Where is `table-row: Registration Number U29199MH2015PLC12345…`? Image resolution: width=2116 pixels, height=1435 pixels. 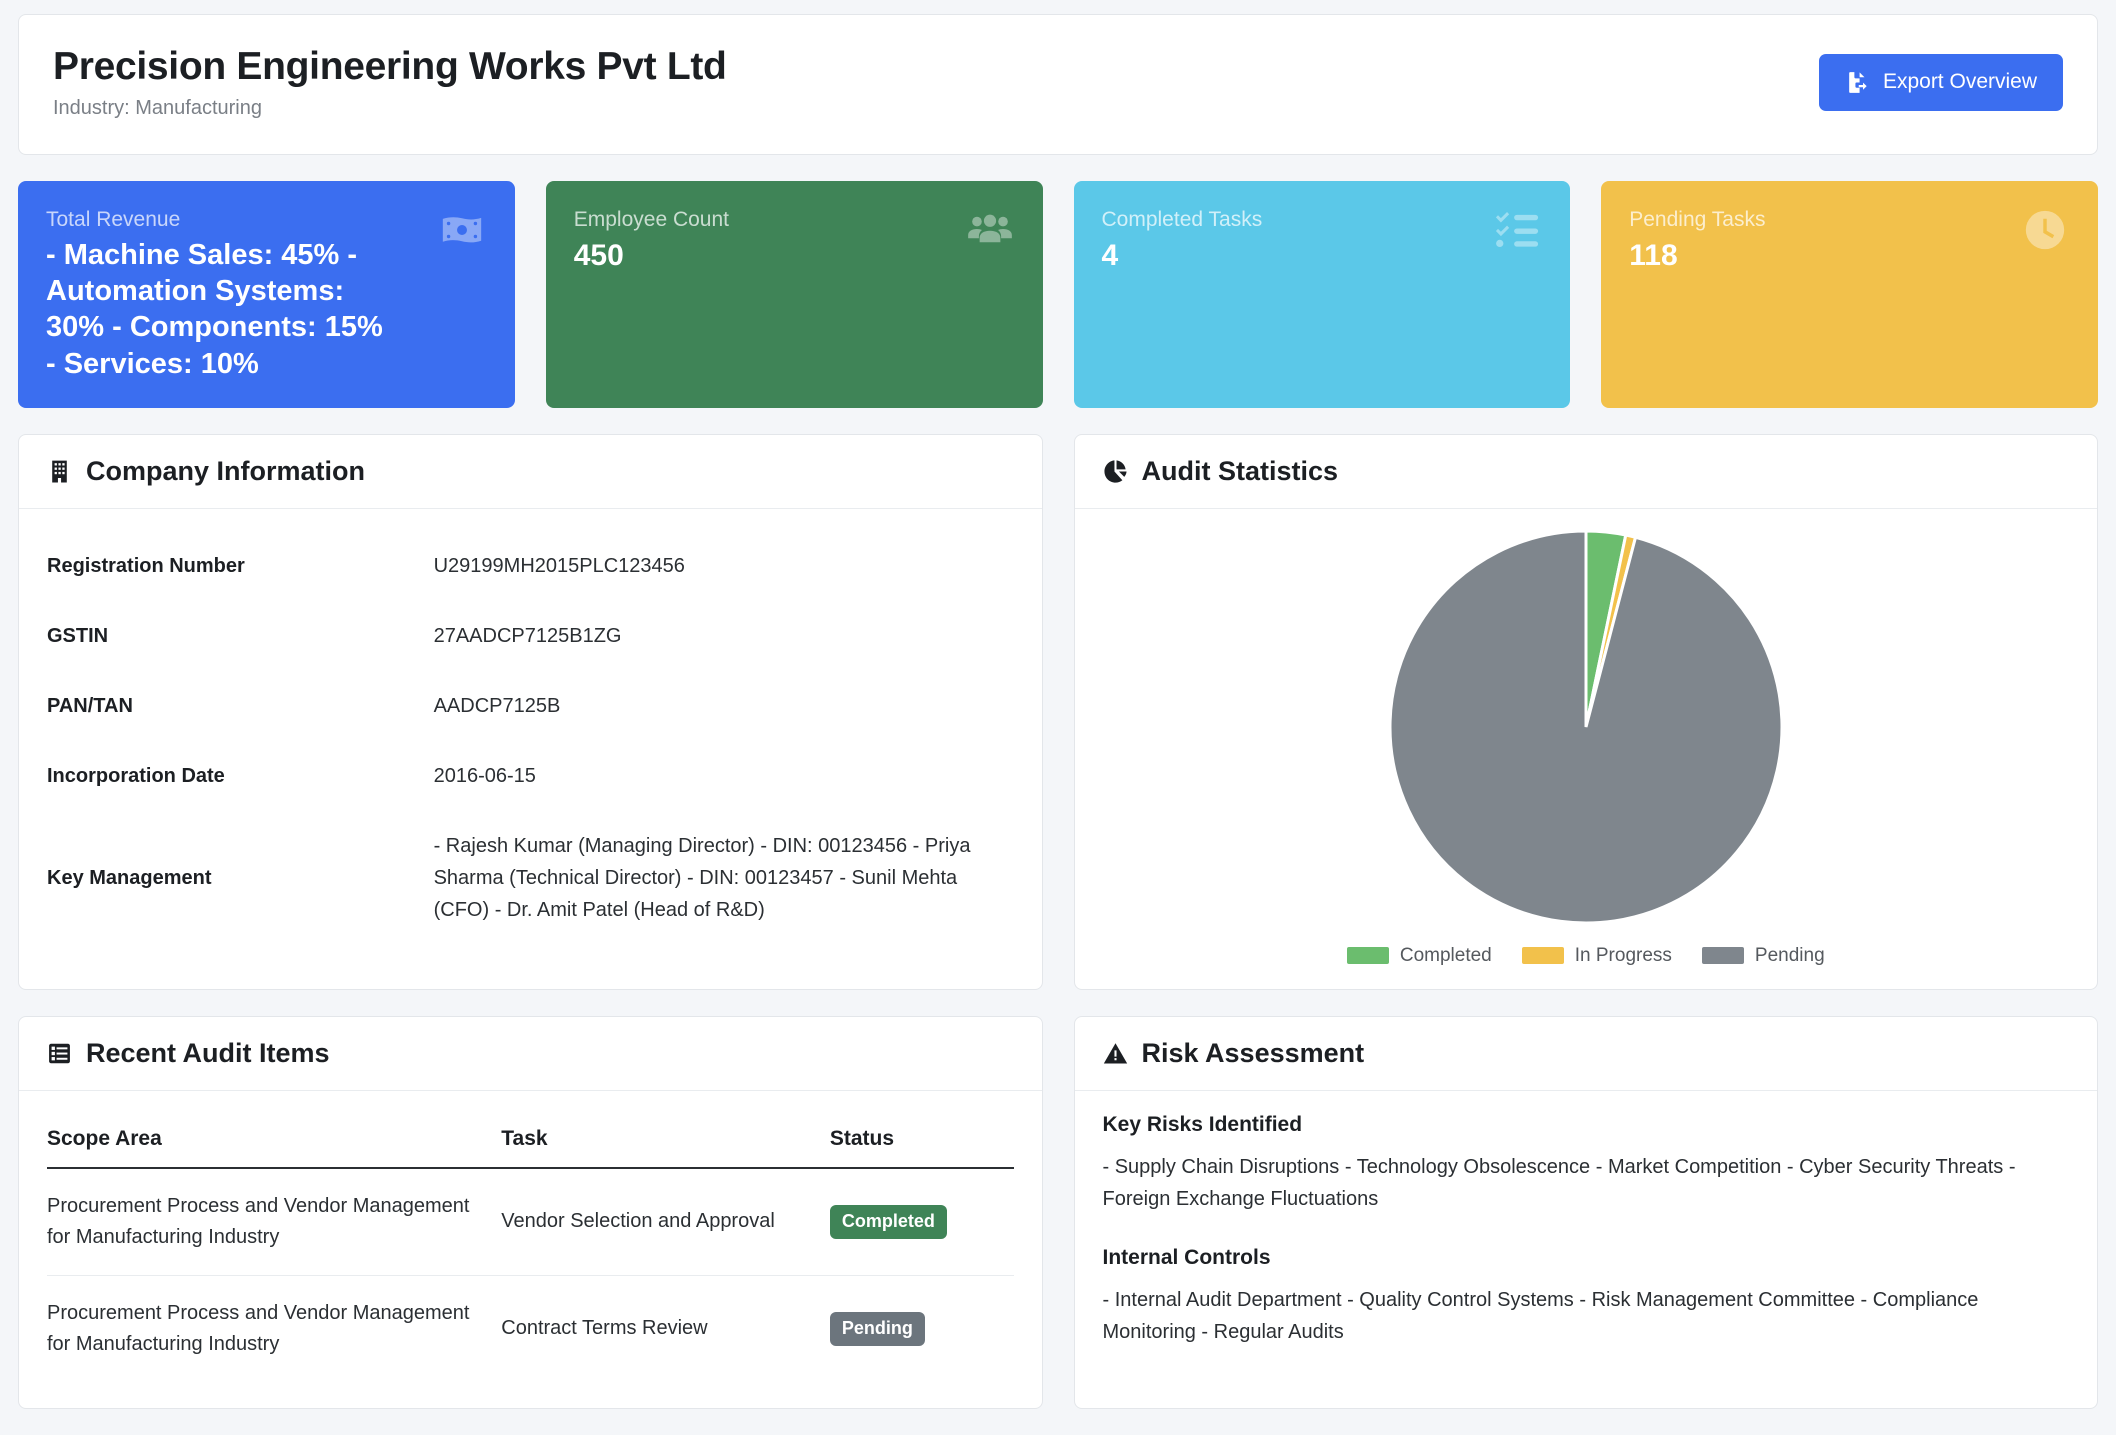
table-row: Registration Number U29199MH2015PLC12345… is located at coordinates (530, 566).